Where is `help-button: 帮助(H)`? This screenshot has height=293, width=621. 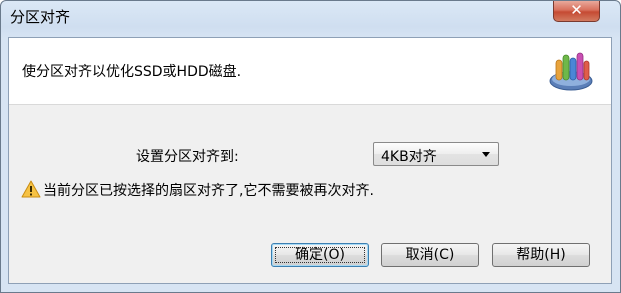 help-button: 帮助(H) is located at coordinates (541, 255).